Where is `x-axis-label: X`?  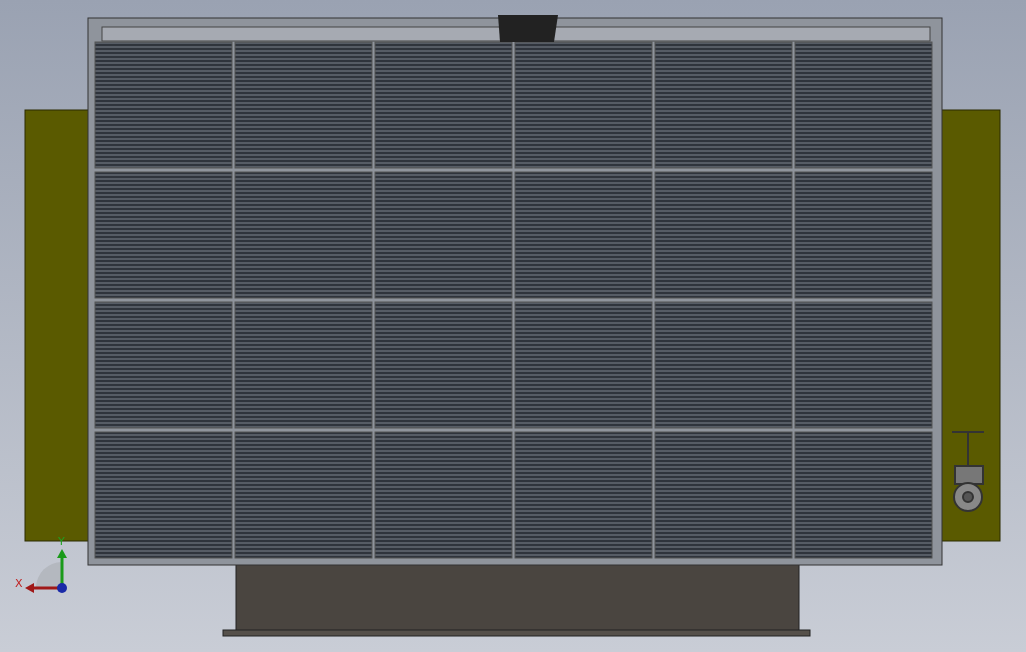
x-axis-label: X is located at coordinates (19, 583).